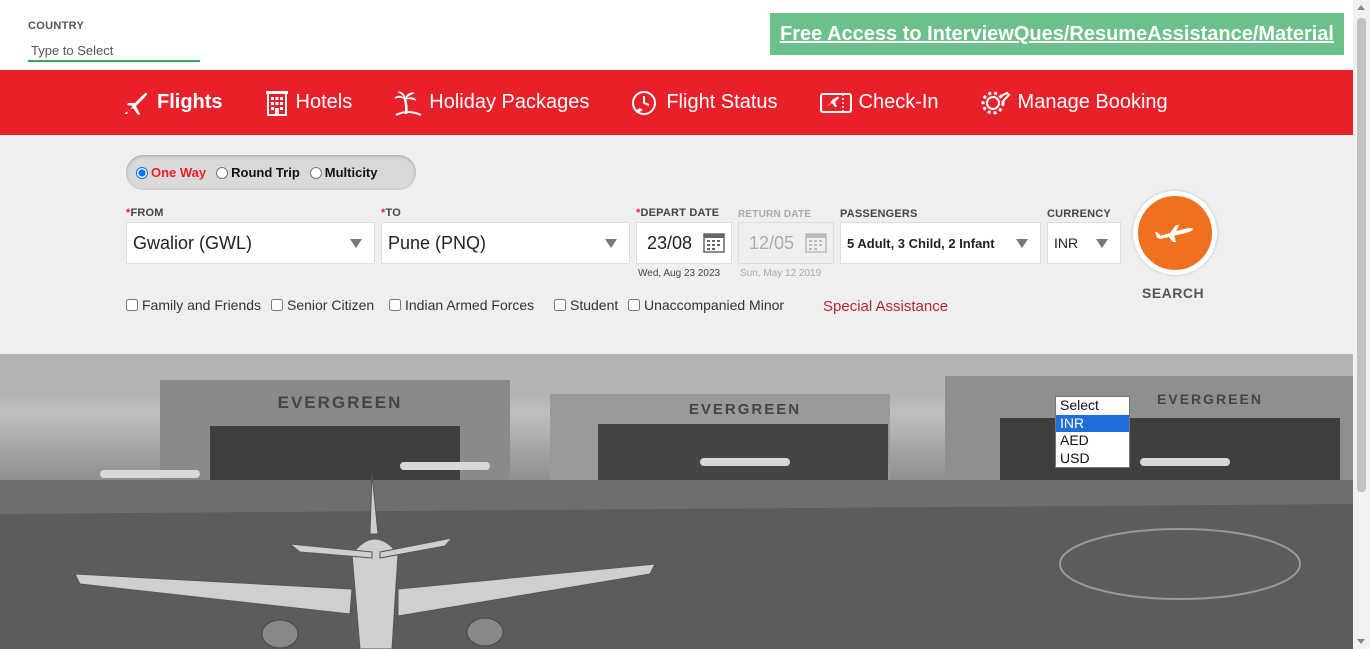 The height and width of the screenshot is (649, 1370). What do you see at coordinates (772, 242) in the screenshot?
I see `return-date-value: 12/05` at bounding box center [772, 242].